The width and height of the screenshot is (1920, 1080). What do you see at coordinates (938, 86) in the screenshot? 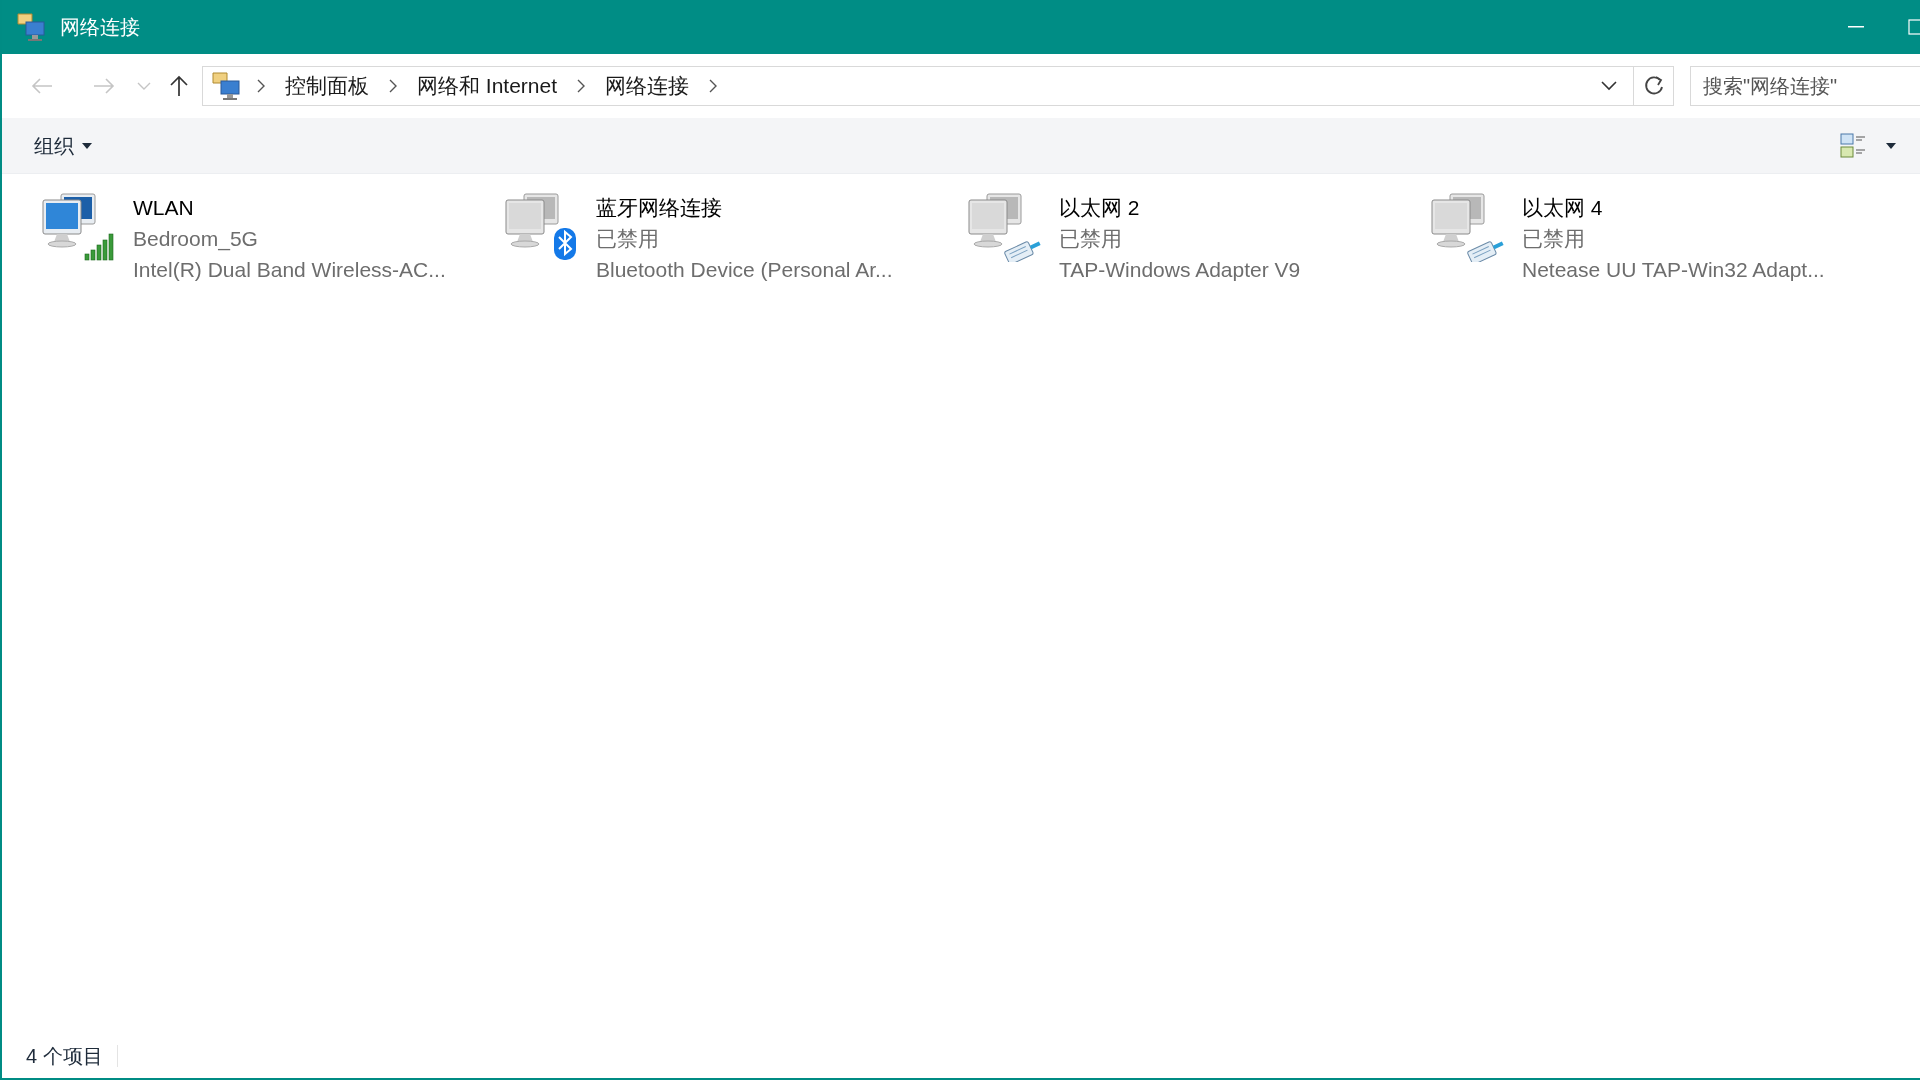
I see `address-bar: 控制面板 网络和 Internet 网络连接` at bounding box center [938, 86].